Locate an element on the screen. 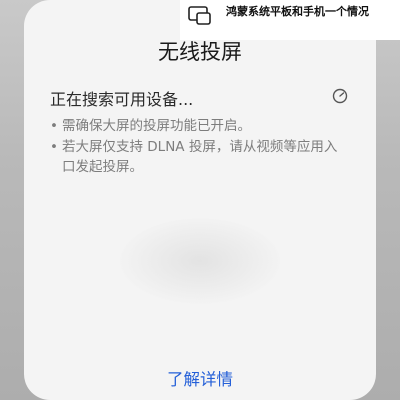 This screenshot has height=400, width=400. device-placeholder-blur is located at coordinates (200, 261).